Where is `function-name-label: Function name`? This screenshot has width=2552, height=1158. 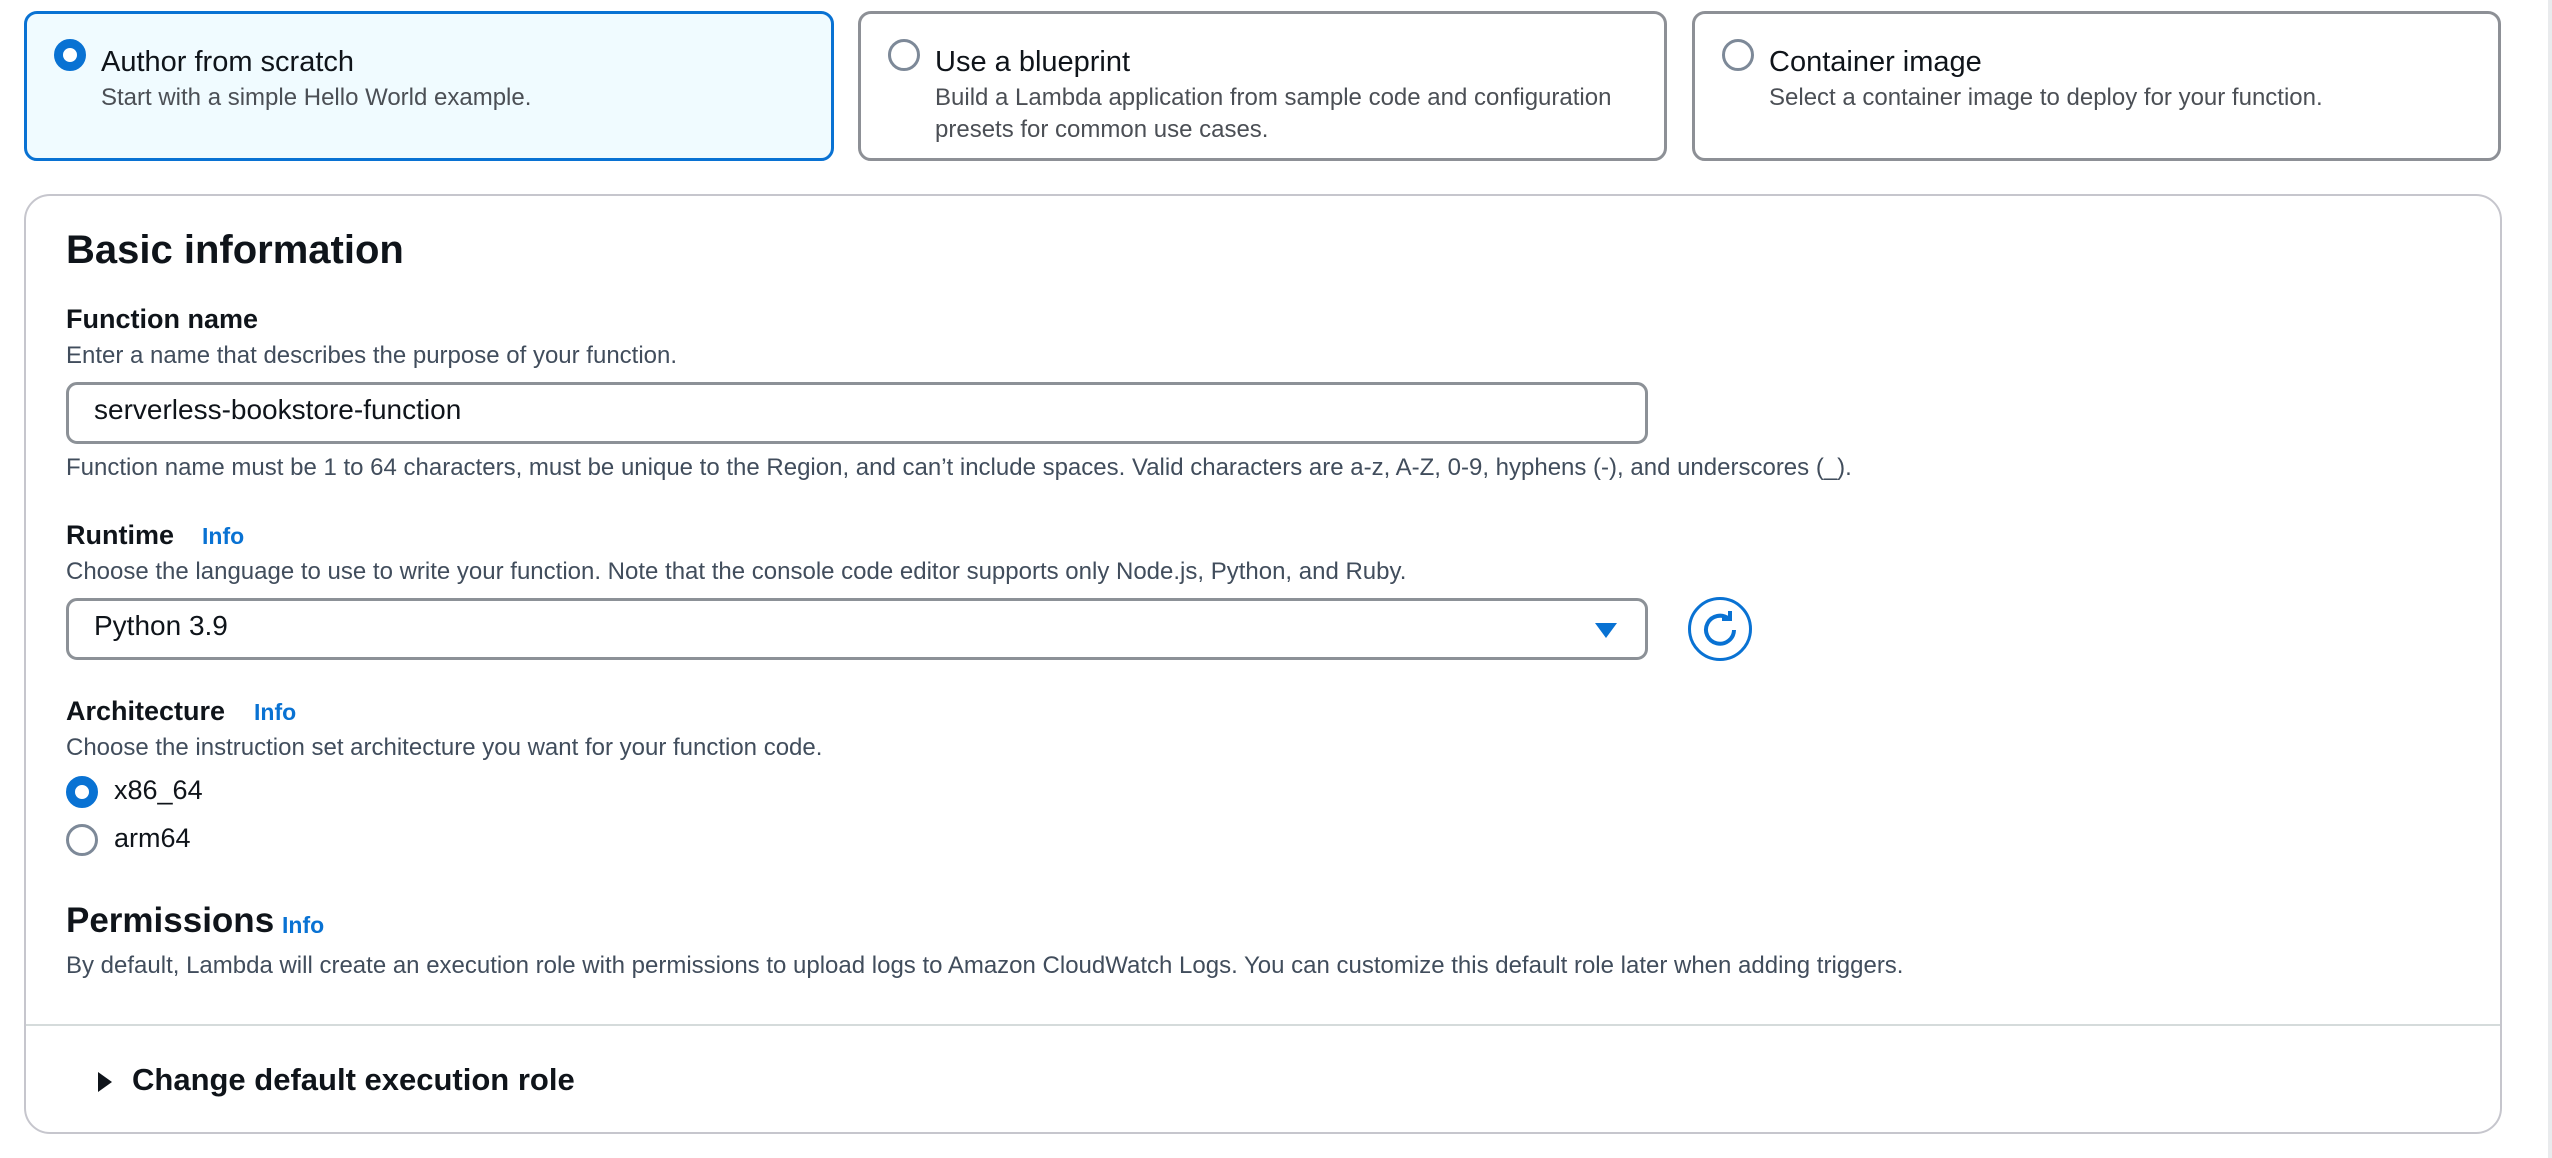
function-name-label: Function name is located at coordinates (162, 319).